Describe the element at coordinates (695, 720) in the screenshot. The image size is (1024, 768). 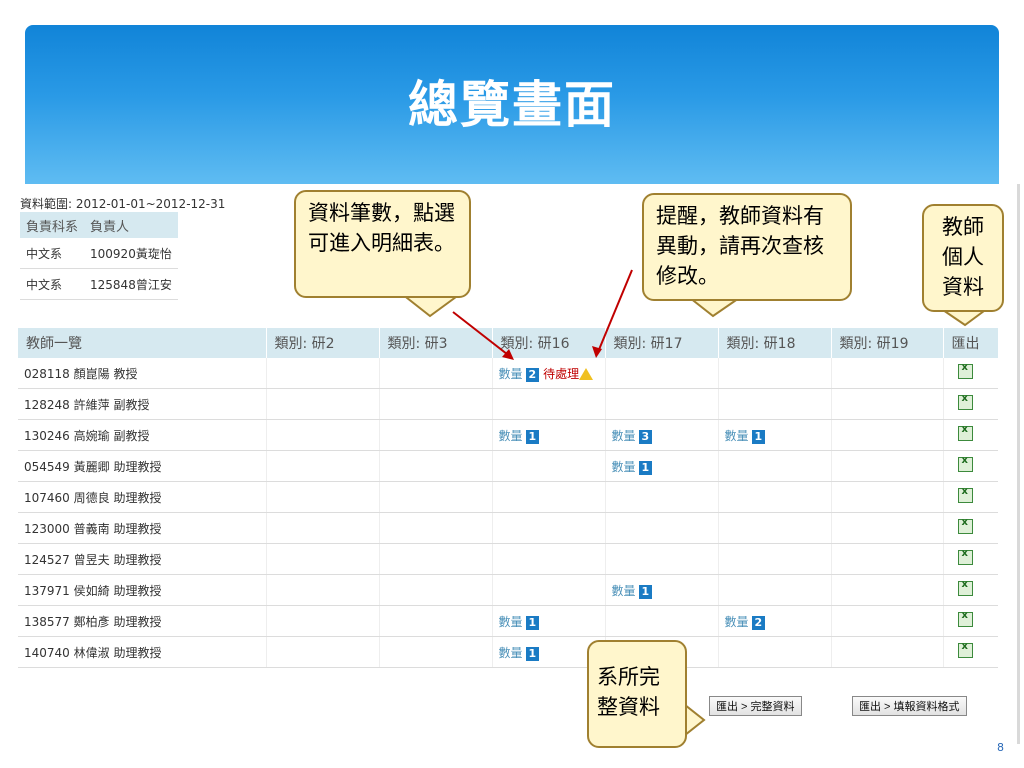
I see `dept-callout-tail` at that location.